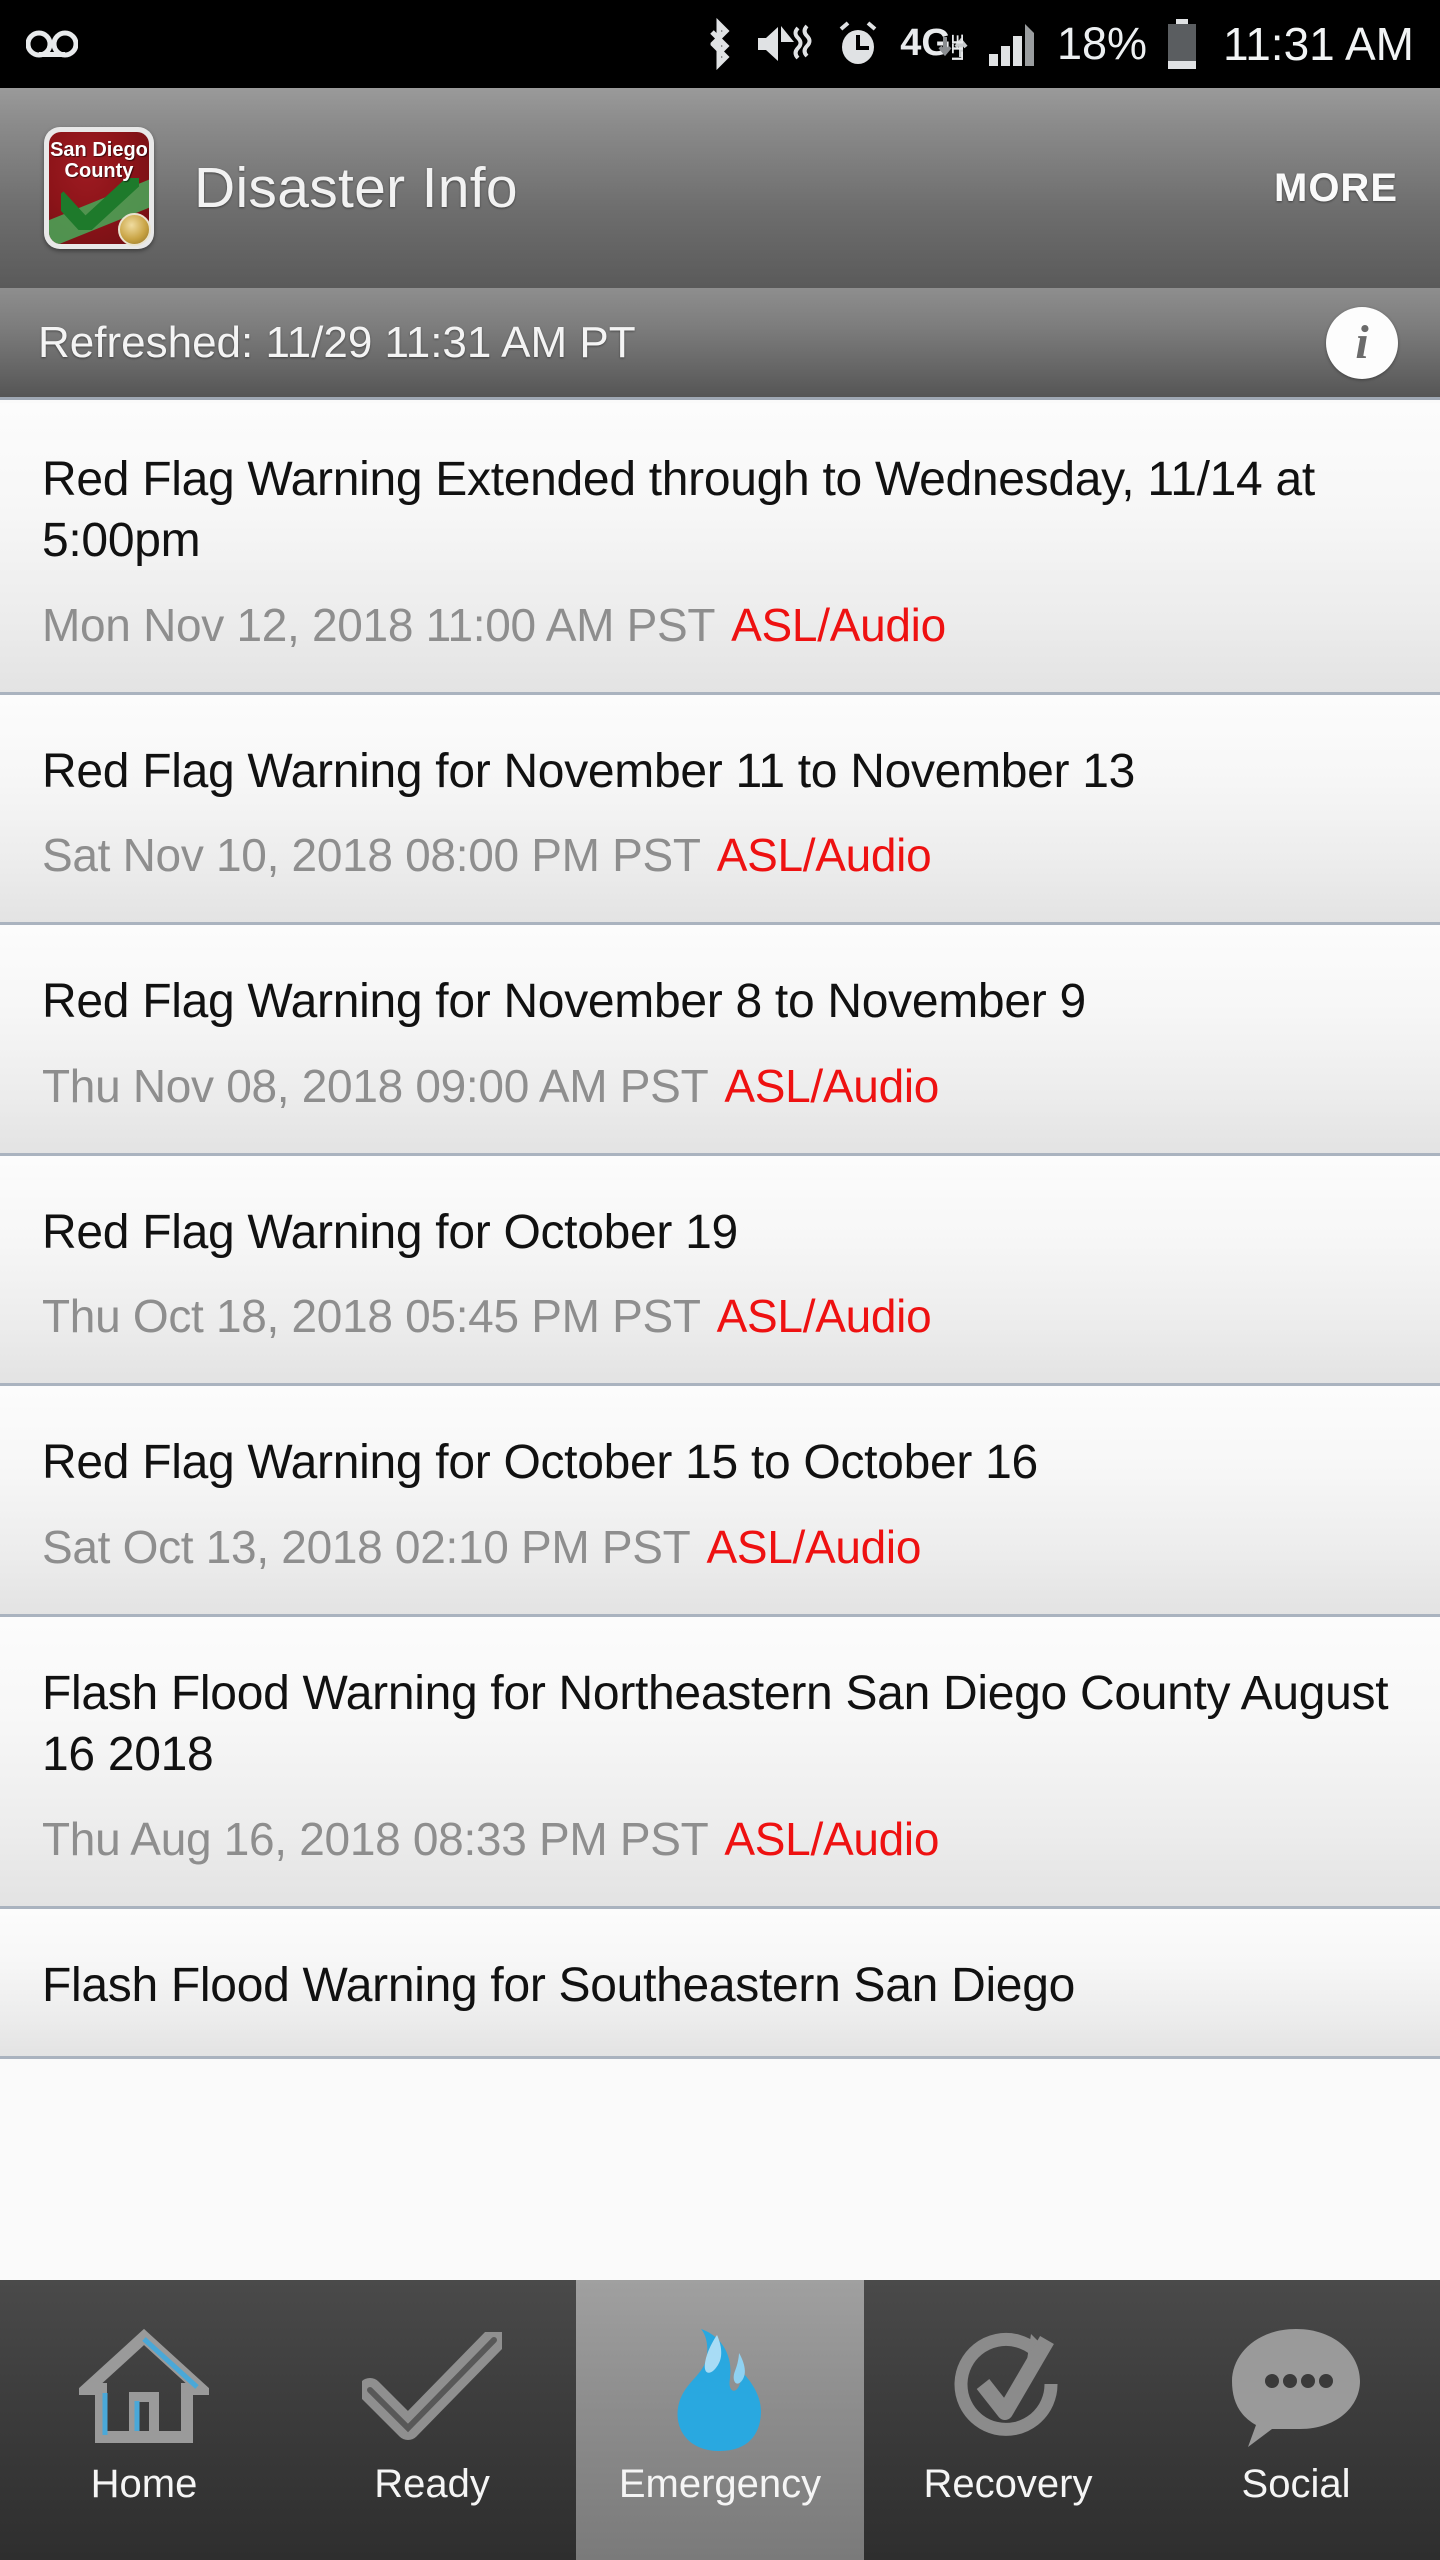 This screenshot has width=1440, height=2560. What do you see at coordinates (375, 1838) in the screenshot?
I see `alert-date: Thu Aug 16, 2018 08:33 PM PST` at bounding box center [375, 1838].